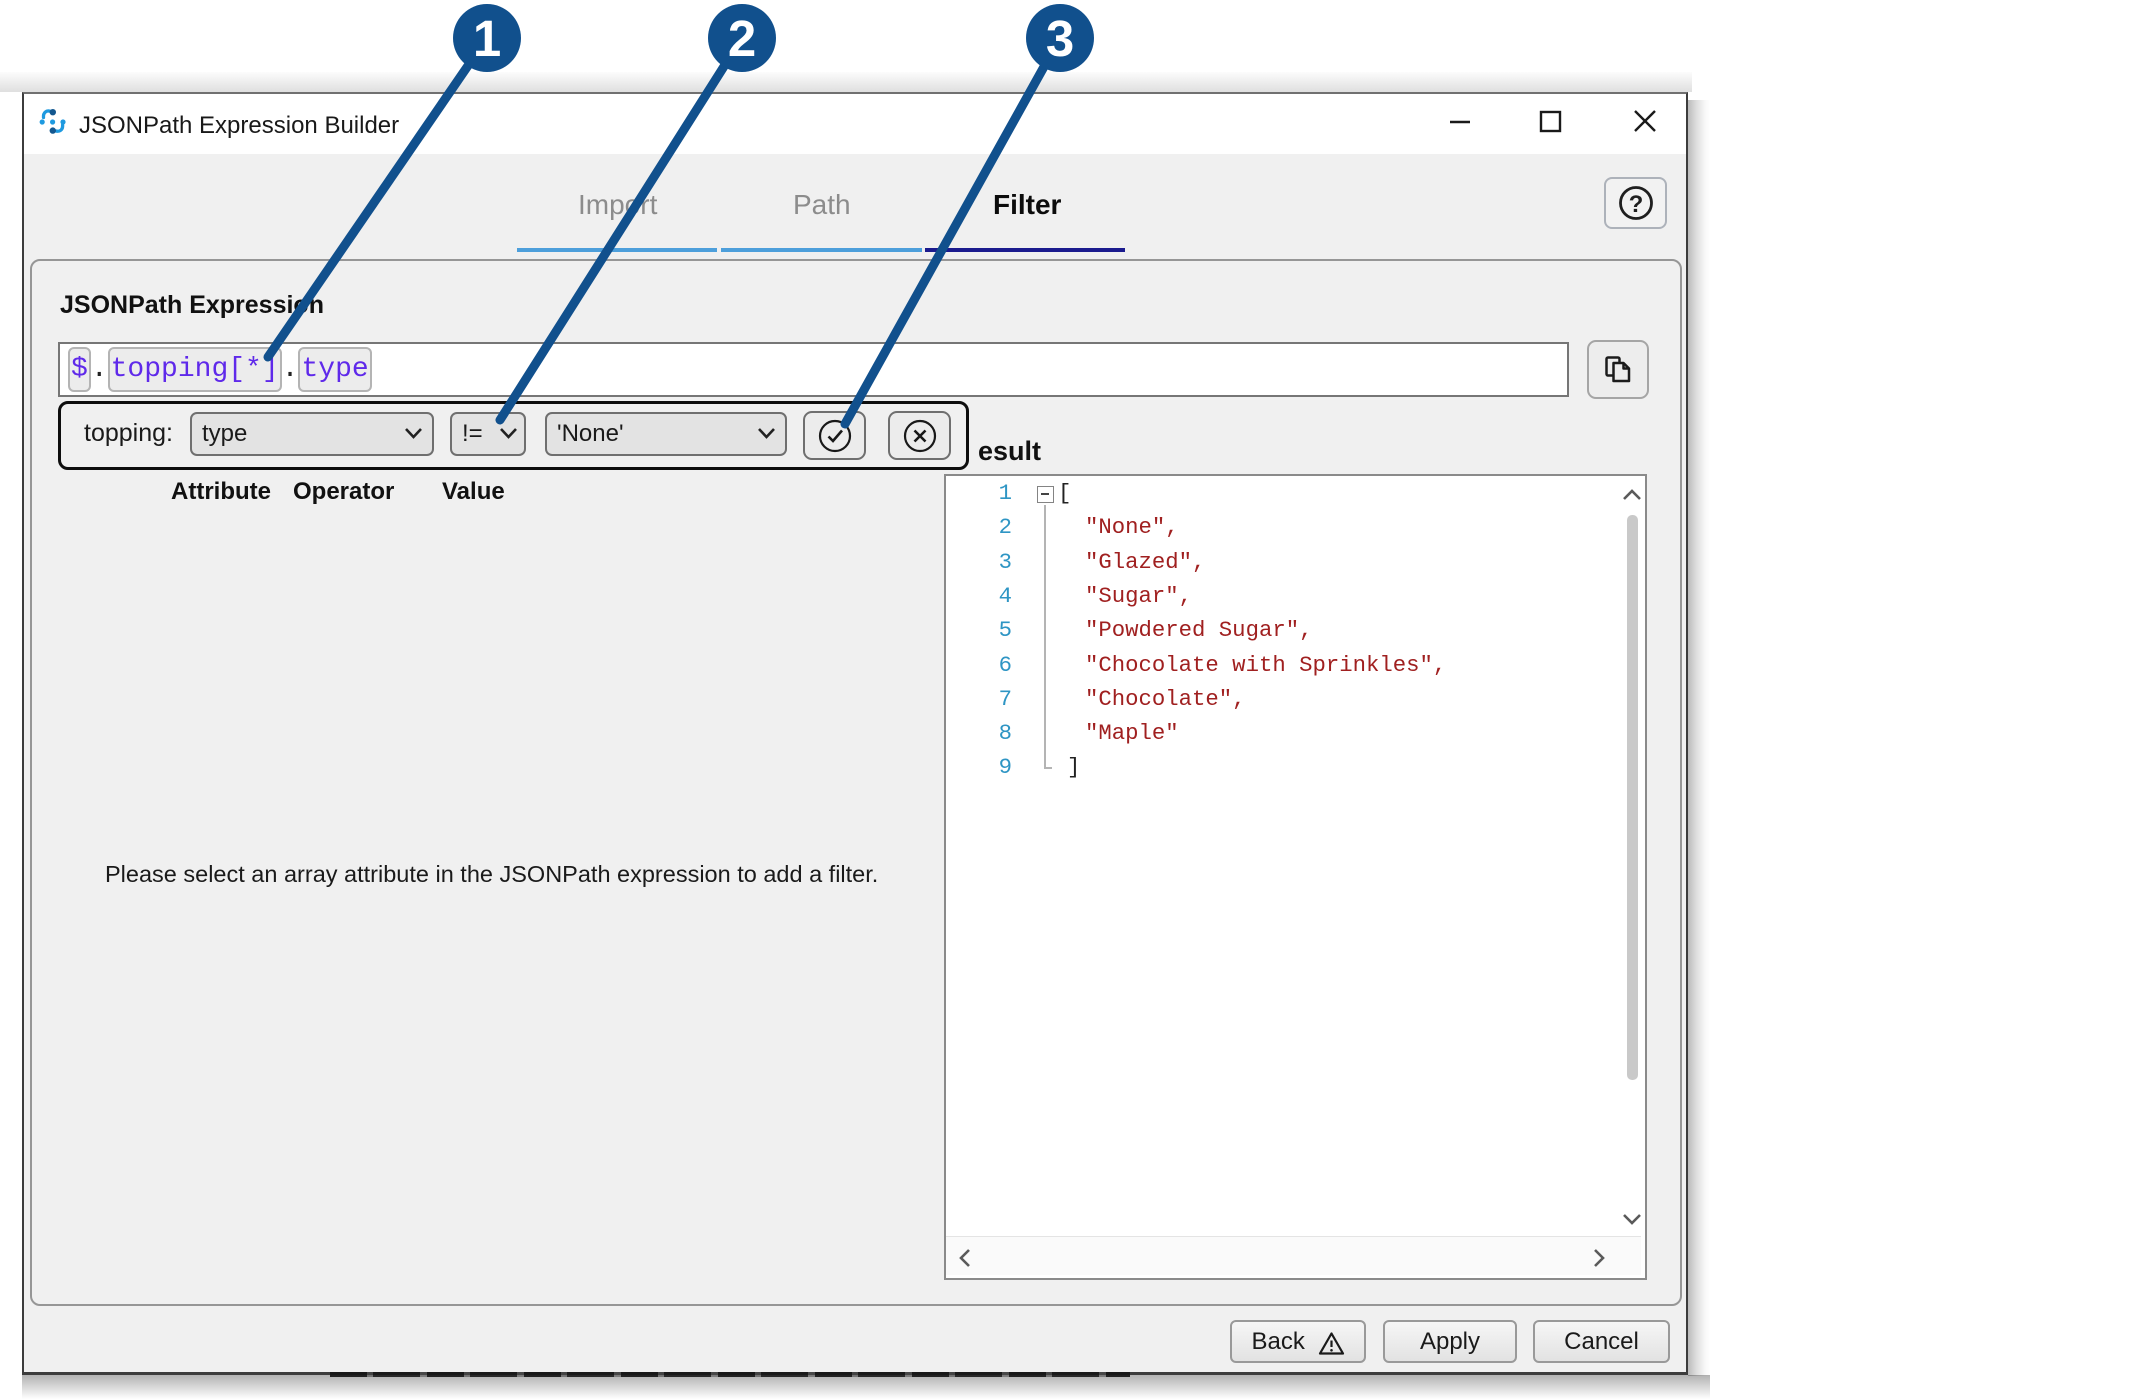  Describe the element at coordinates (1060, 38) in the screenshot. I see `svg-text: 3` at that location.